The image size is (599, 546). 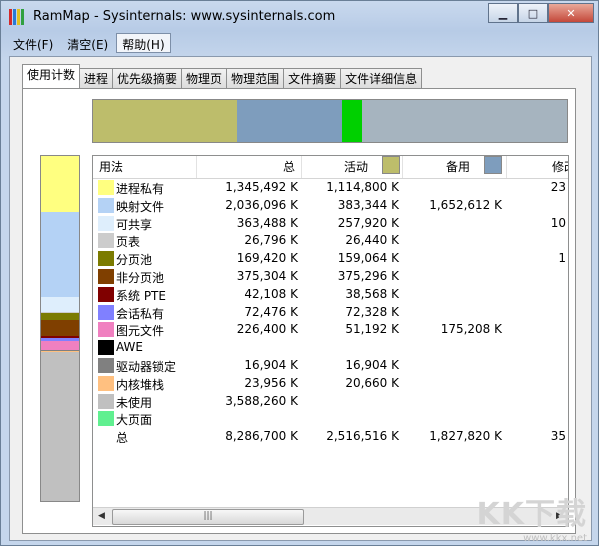 I want to click on maximize-button: □, so click(x=533, y=13).